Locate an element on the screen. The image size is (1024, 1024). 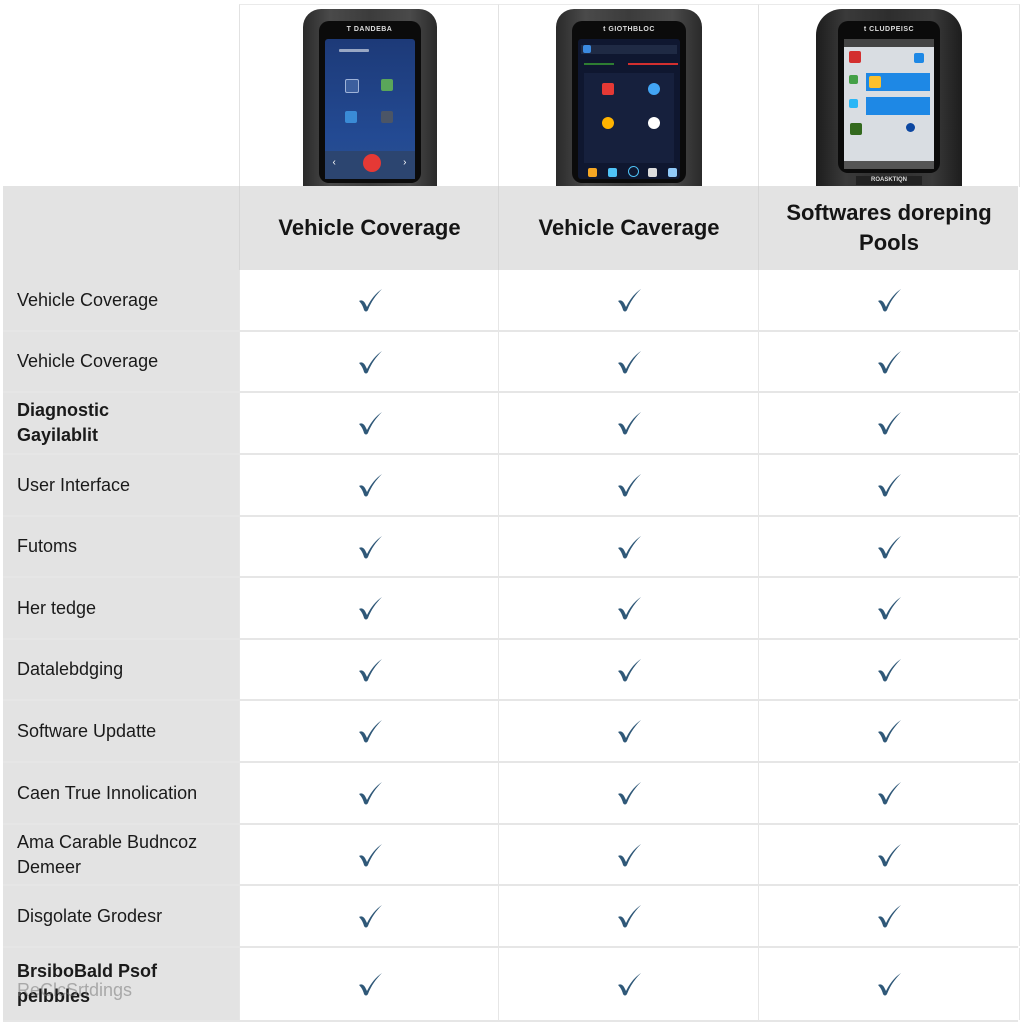
device-brand-1: T DANDEBA is located at coordinates (369, 29).